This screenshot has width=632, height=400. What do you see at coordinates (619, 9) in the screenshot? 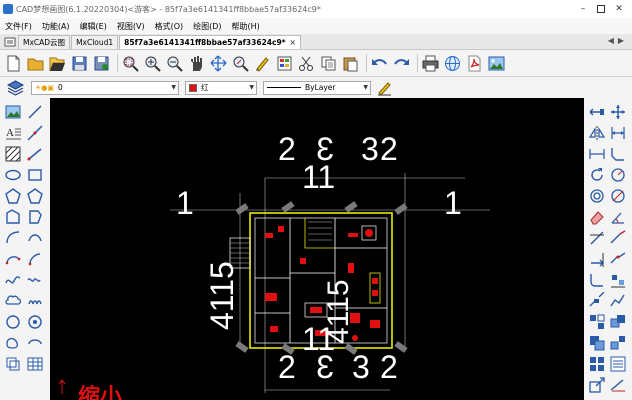
I see `close-button: ✕` at bounding box center [619, 9].